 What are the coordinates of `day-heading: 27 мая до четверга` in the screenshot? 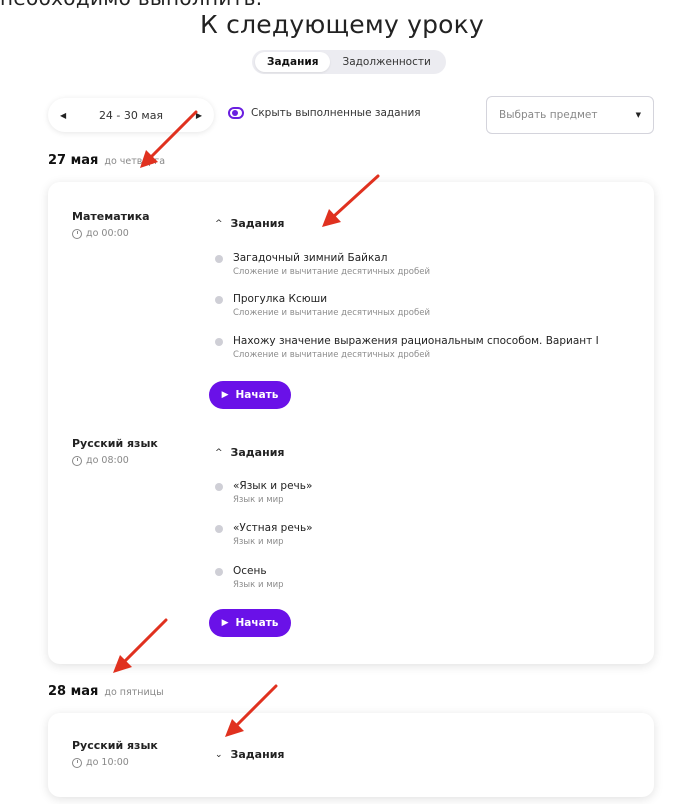 It's located at (106, 160).